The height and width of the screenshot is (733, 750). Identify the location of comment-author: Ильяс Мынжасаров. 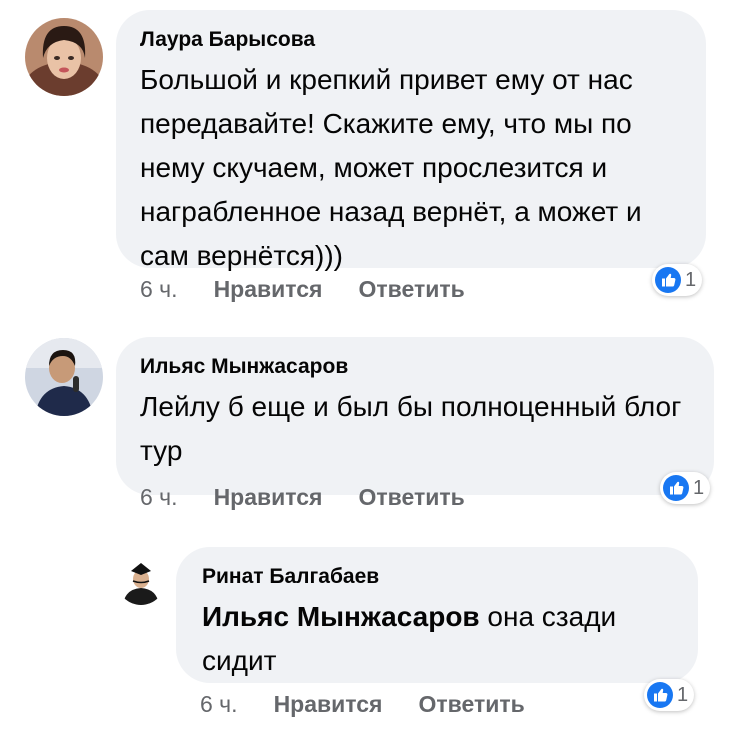
(415, 367).